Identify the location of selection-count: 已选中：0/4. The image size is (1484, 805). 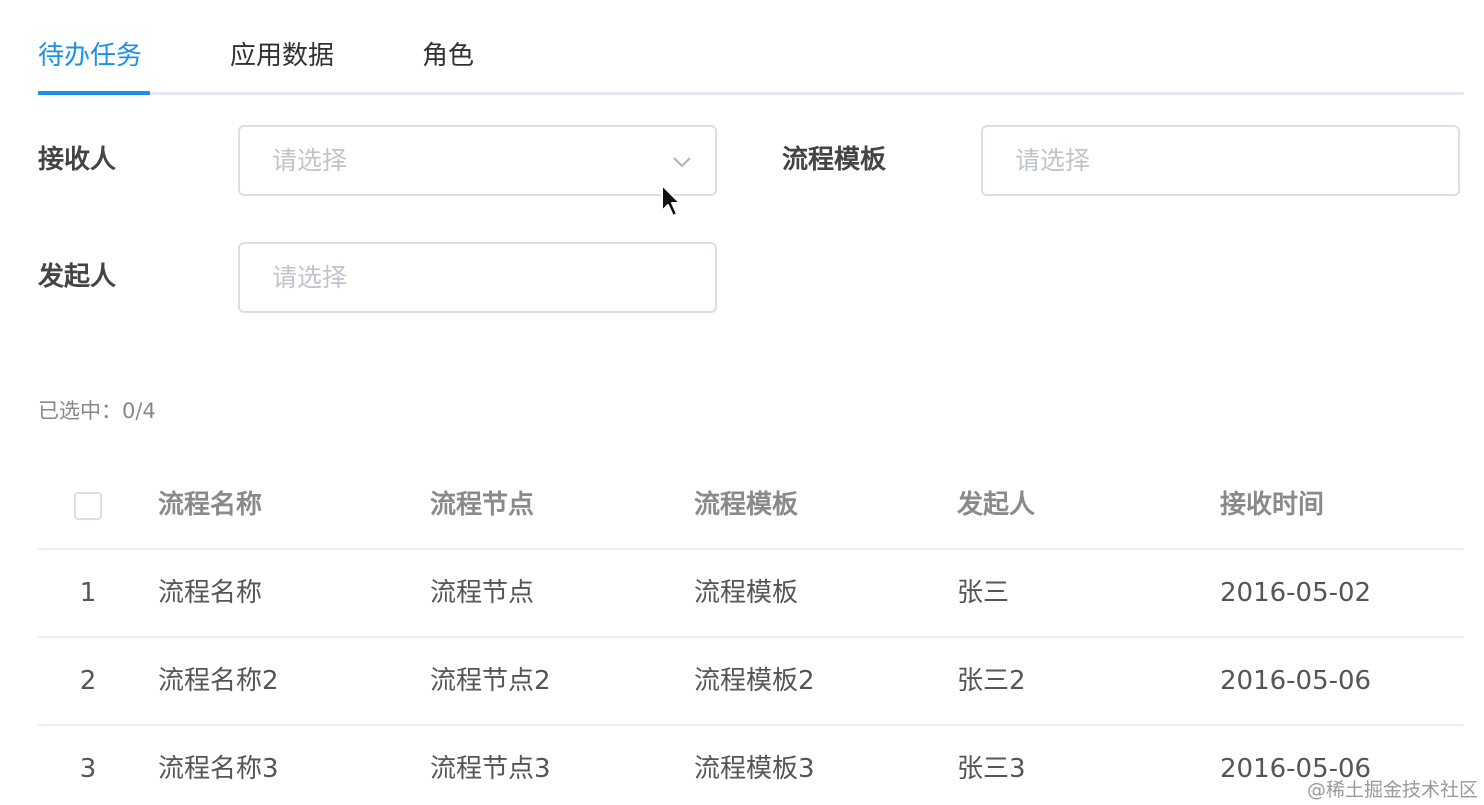
(97, 411).